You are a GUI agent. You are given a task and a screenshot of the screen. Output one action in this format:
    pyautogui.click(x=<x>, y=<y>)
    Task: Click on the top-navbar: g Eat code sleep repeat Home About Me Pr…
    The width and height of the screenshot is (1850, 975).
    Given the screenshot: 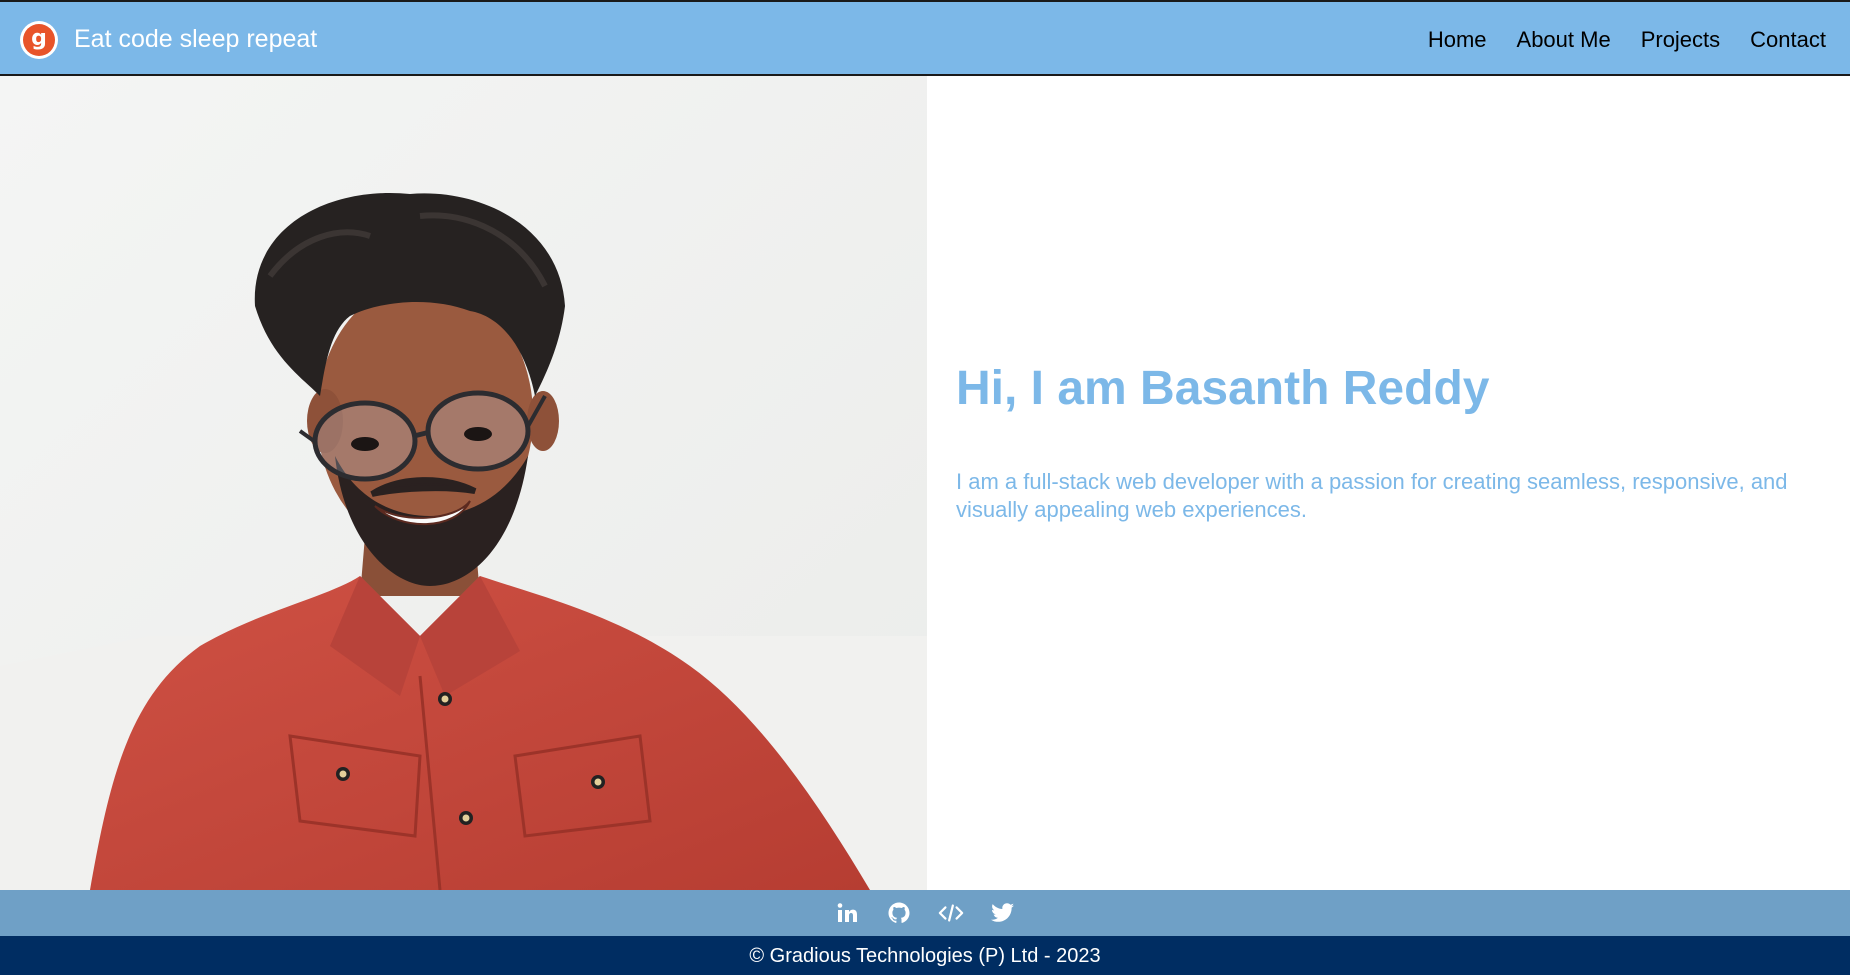 What is the action you would take?
    pyautogui.click(x=925, y=38)
    